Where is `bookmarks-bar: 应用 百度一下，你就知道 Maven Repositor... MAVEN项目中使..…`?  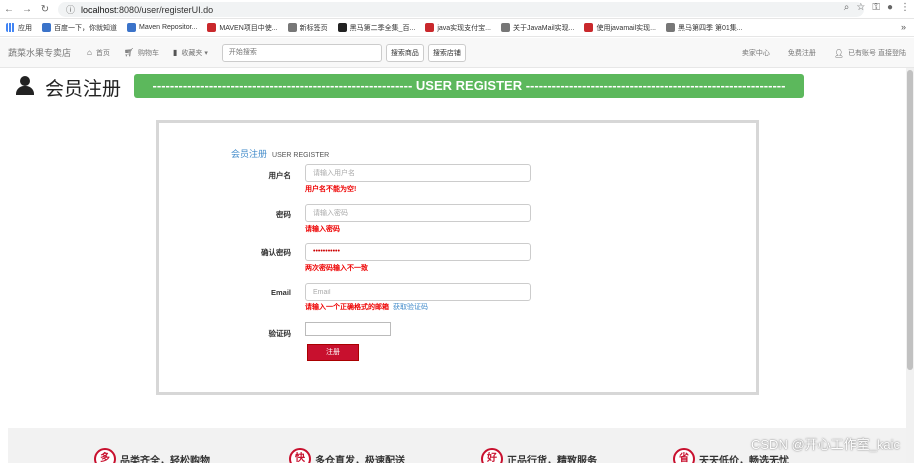
bookmarks-bar: 应用 百度一下，你就知道 Maven Repositor... MAVEN项目中使..… is located at coordinates (457, 28).